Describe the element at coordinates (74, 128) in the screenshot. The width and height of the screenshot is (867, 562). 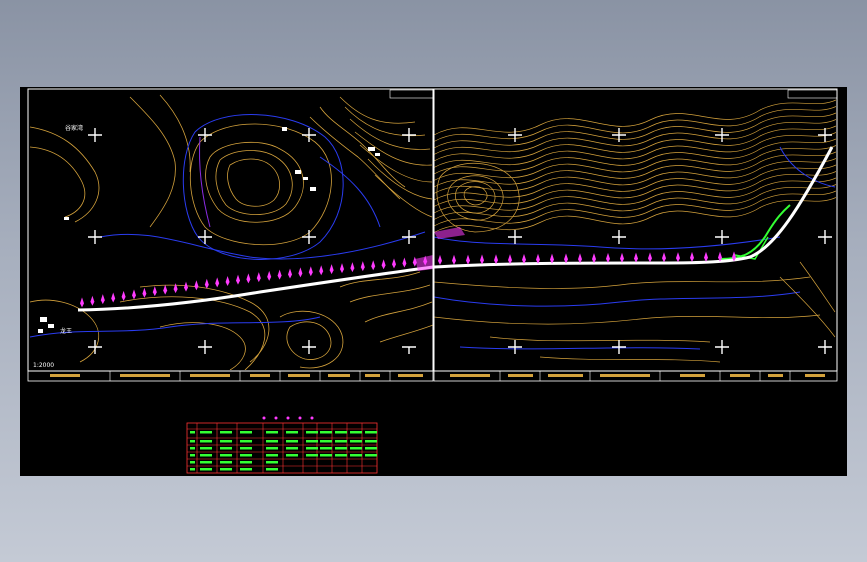
I see `place-label-1: 谷家湾` at that location.